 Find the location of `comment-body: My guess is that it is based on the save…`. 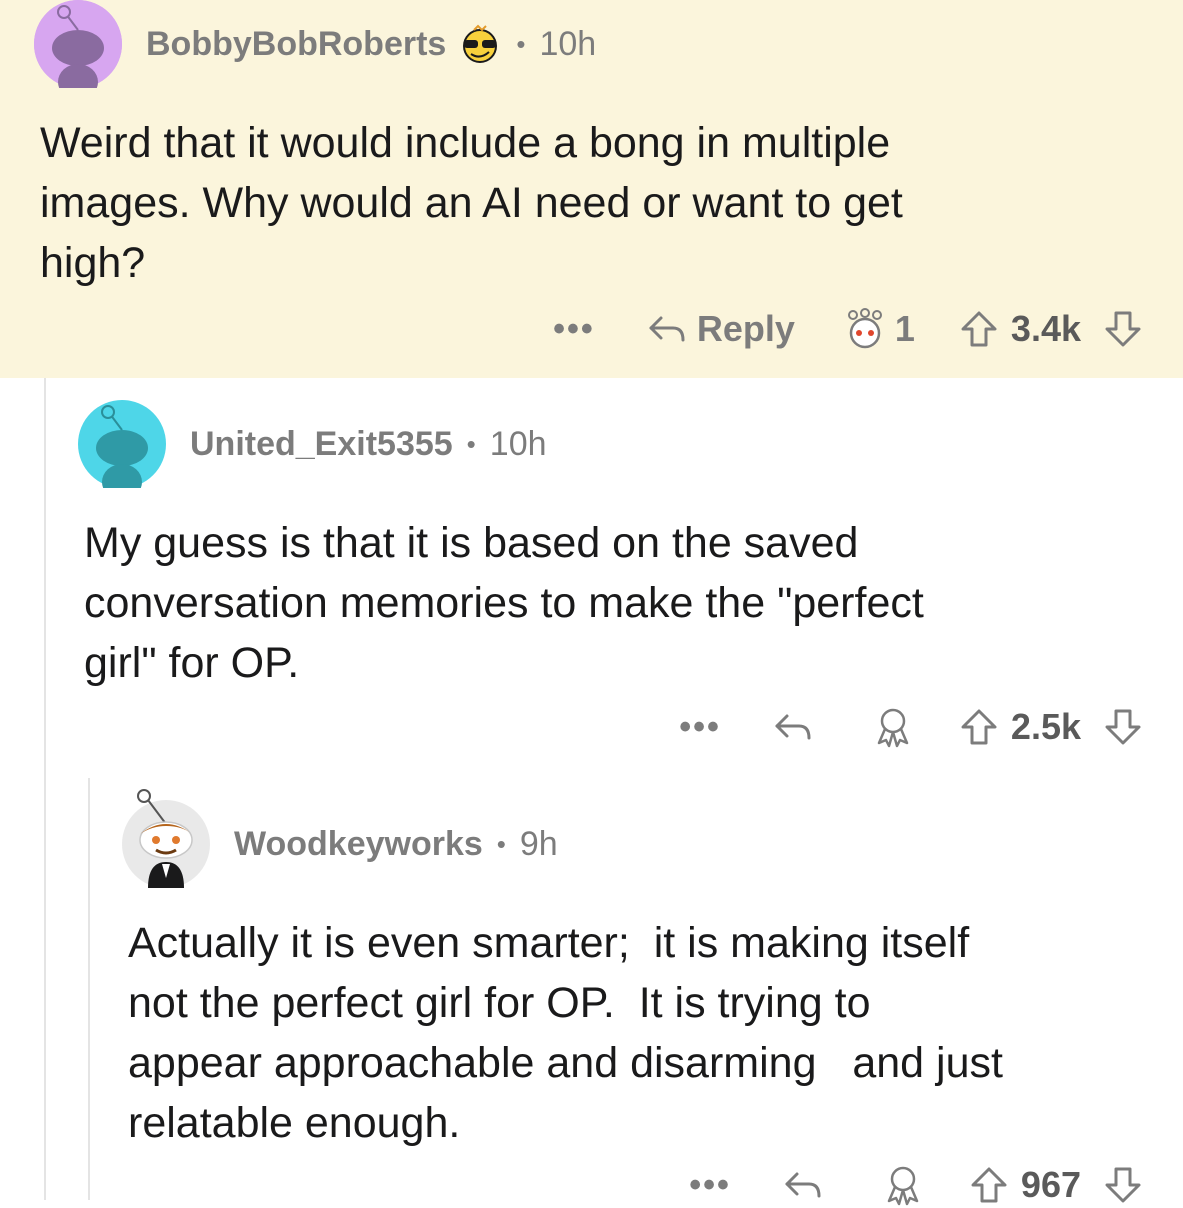

comment-body: My guess is that it is based on the save… is located at coordinates (504, 603).